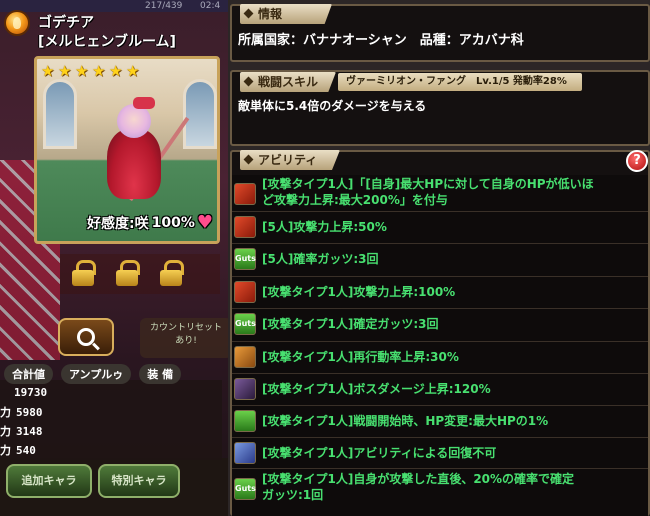 The height and width of the screenshot is (516, 650). I want to click on zoom-button, so click(86, 337).